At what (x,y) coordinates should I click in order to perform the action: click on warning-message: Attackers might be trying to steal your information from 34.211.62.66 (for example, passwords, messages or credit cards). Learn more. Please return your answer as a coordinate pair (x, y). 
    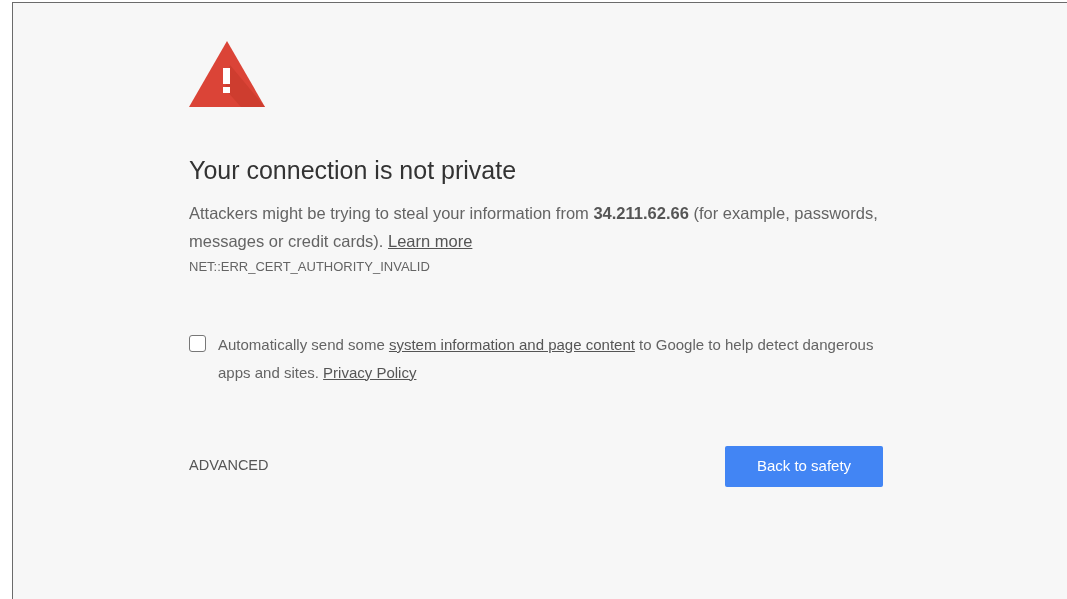
    Looking at the image, I should click on (534, 227).